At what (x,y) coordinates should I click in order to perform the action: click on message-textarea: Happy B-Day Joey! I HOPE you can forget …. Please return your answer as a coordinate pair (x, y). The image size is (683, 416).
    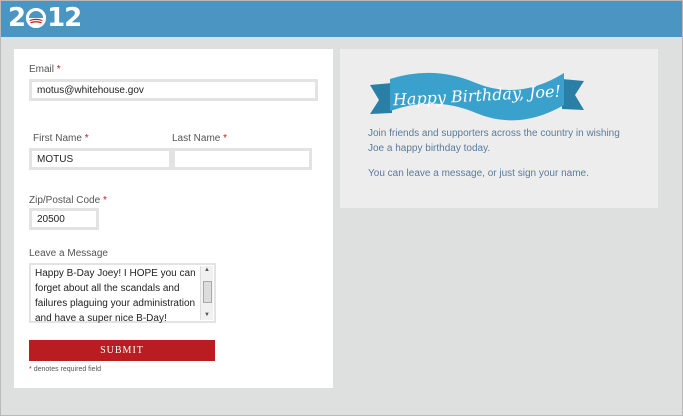
    Looking at the image, I should click on (122, 293).